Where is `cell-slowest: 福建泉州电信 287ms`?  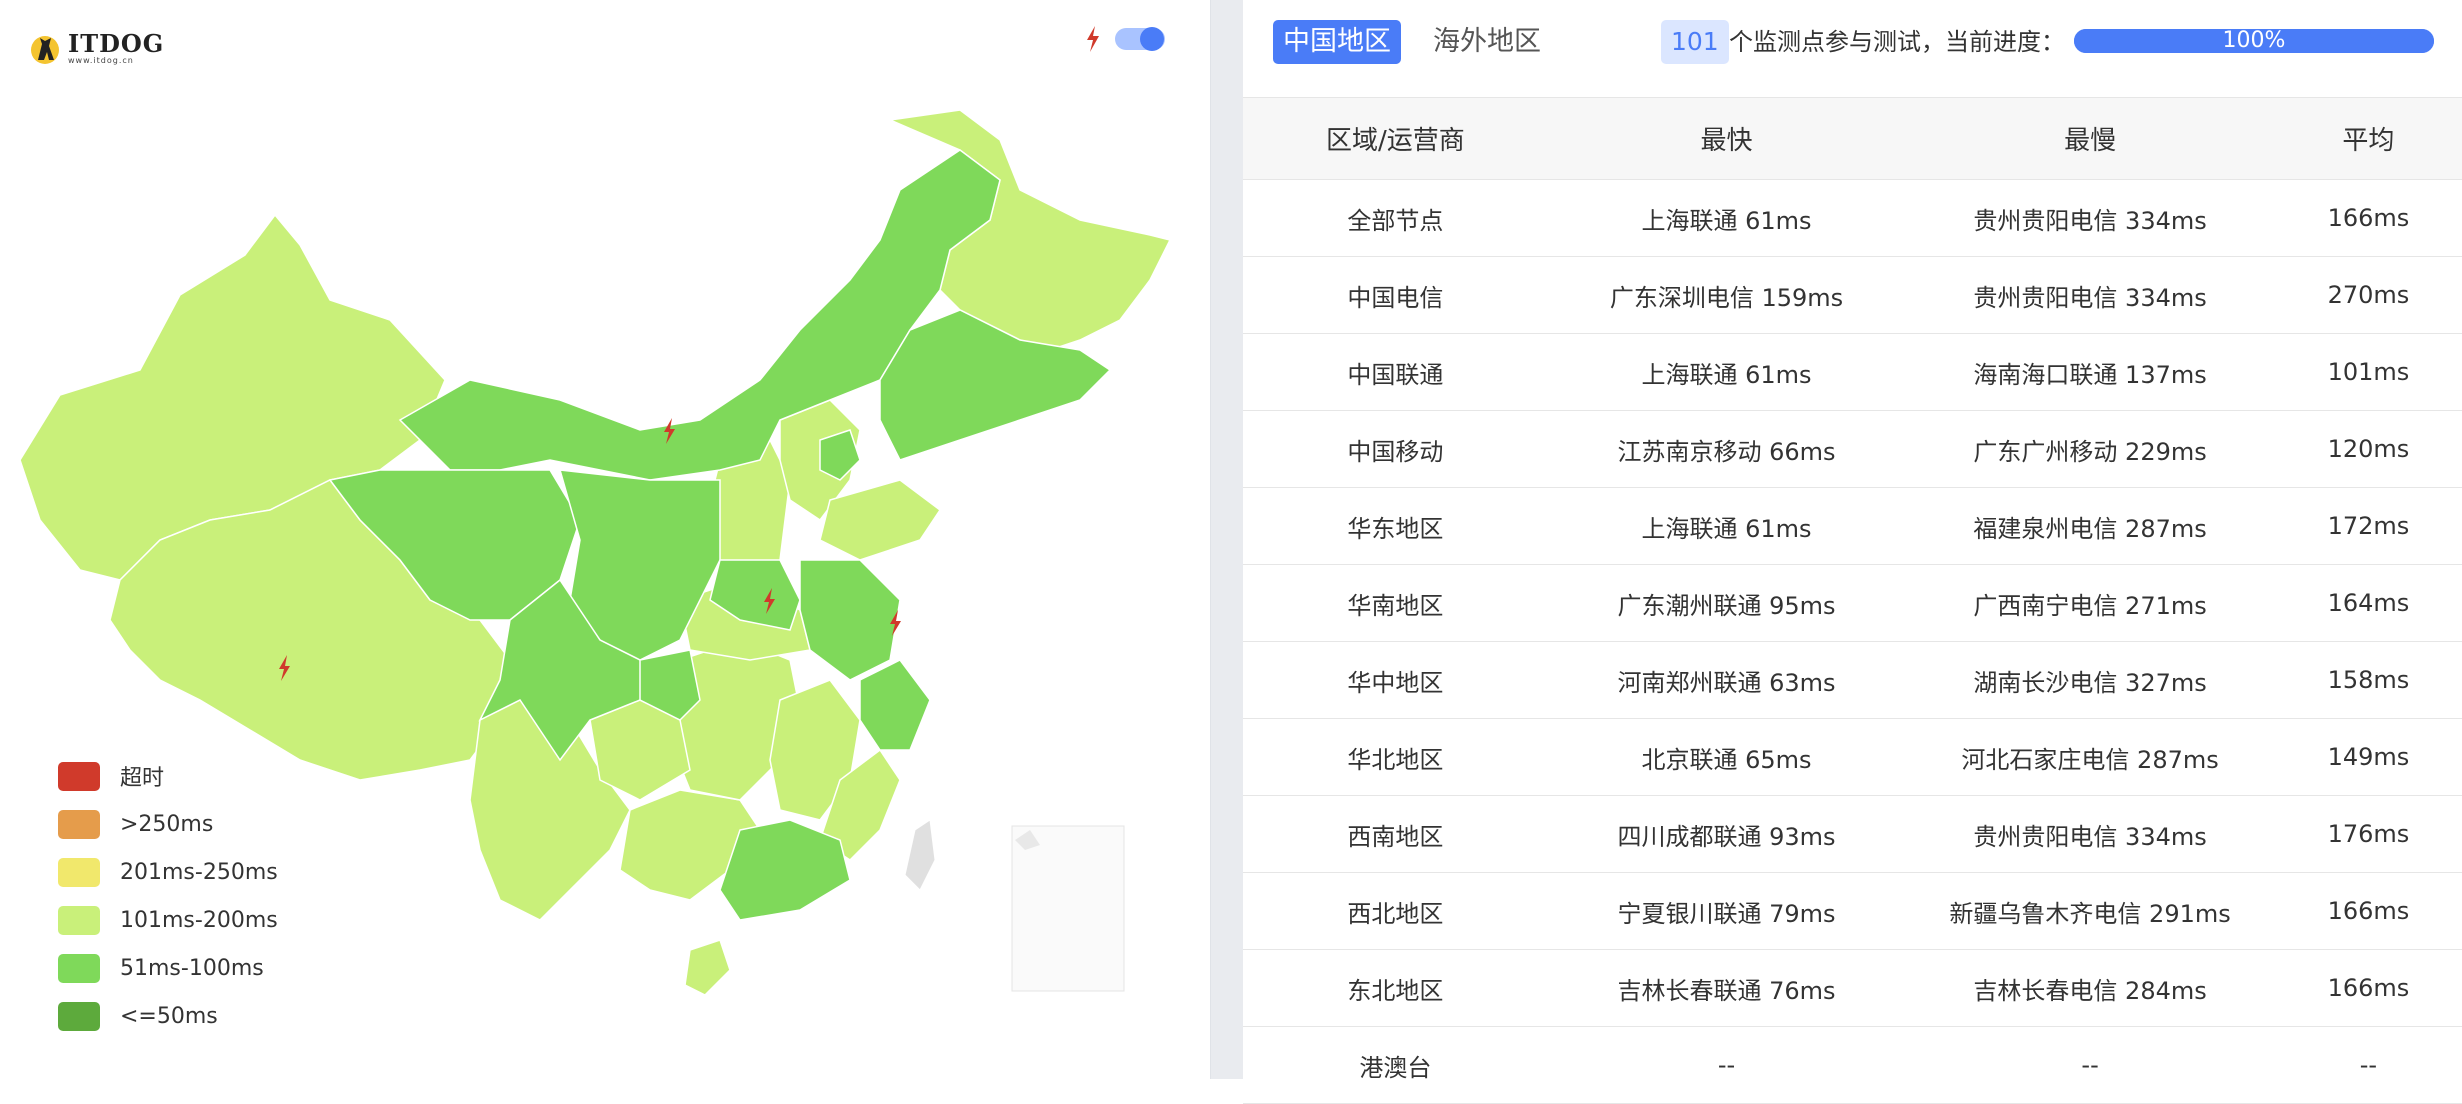
cell-slowest: 福建泉州电信 287ms is located at coordinates (2090, 526).